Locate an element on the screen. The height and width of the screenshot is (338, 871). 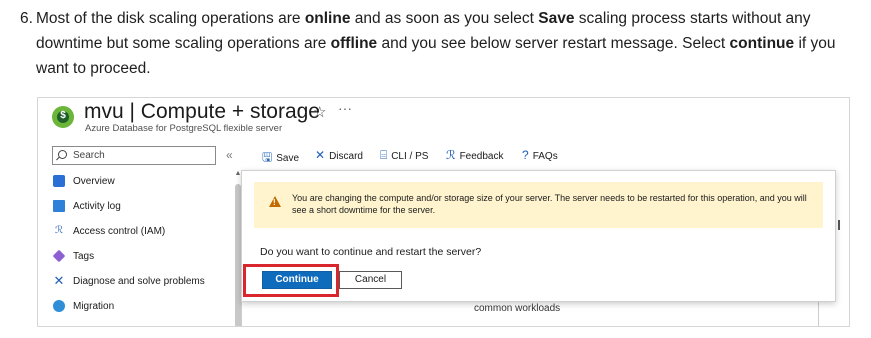
sidebar-item-activity-log: Activity log is located at coordinates (142, 210).